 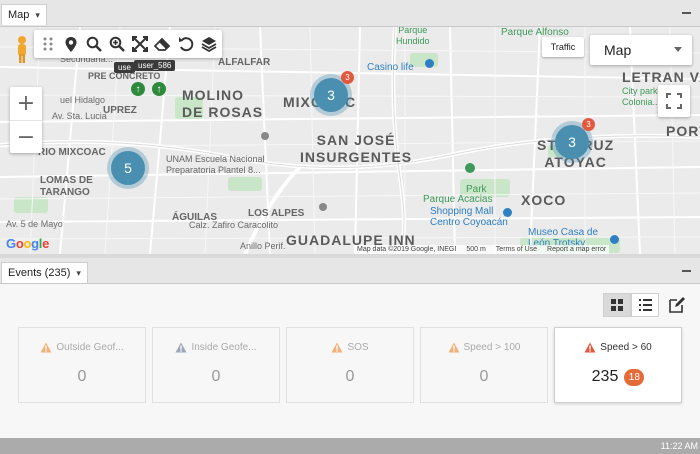 I want to click on minimize-events-panel-button, so click(x=686, y=271).